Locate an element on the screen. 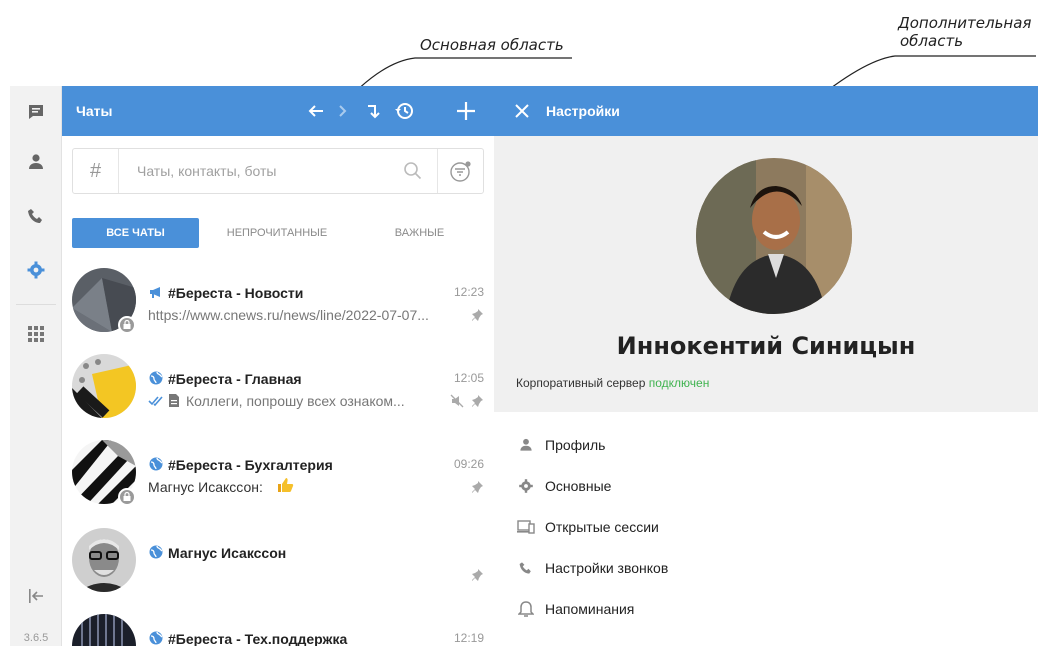 This screenshot has height=646, width=1038. chat-item-magnus: Магнус Исакссон is located at coordinates (278, 571).